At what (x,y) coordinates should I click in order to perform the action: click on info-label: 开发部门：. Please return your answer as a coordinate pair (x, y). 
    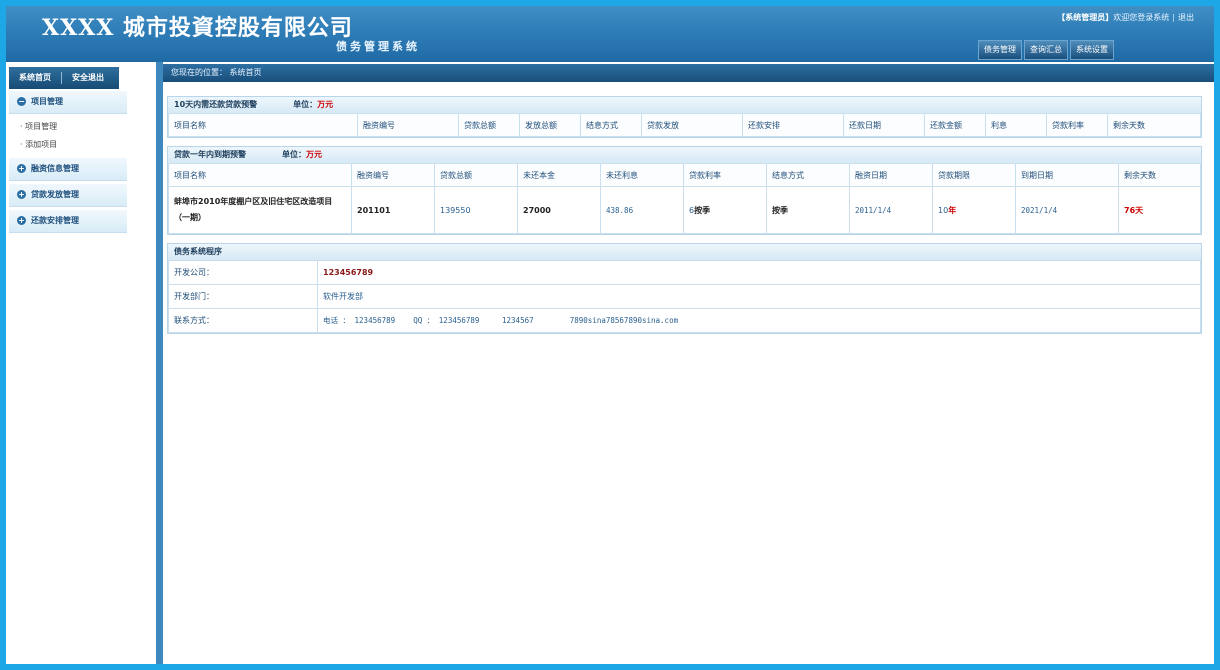
    Looking at the image, I should click on (243, 296).